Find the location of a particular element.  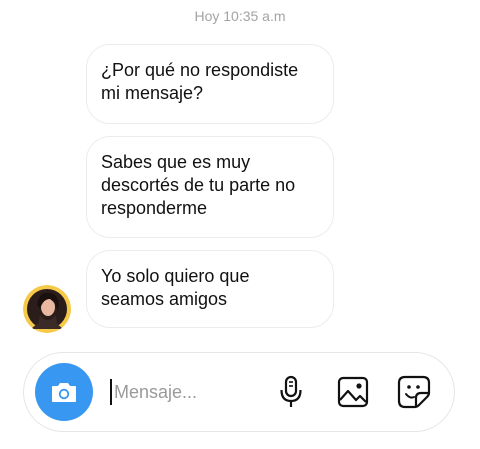

message-input is located at coordinates (187, 392).